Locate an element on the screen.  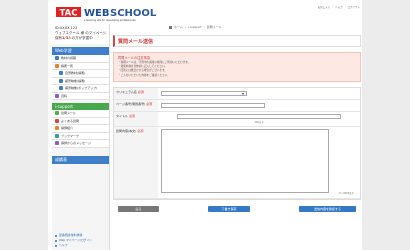
sidebar-item-teachers: 講師紹介 is located at coordinates (80, 129).